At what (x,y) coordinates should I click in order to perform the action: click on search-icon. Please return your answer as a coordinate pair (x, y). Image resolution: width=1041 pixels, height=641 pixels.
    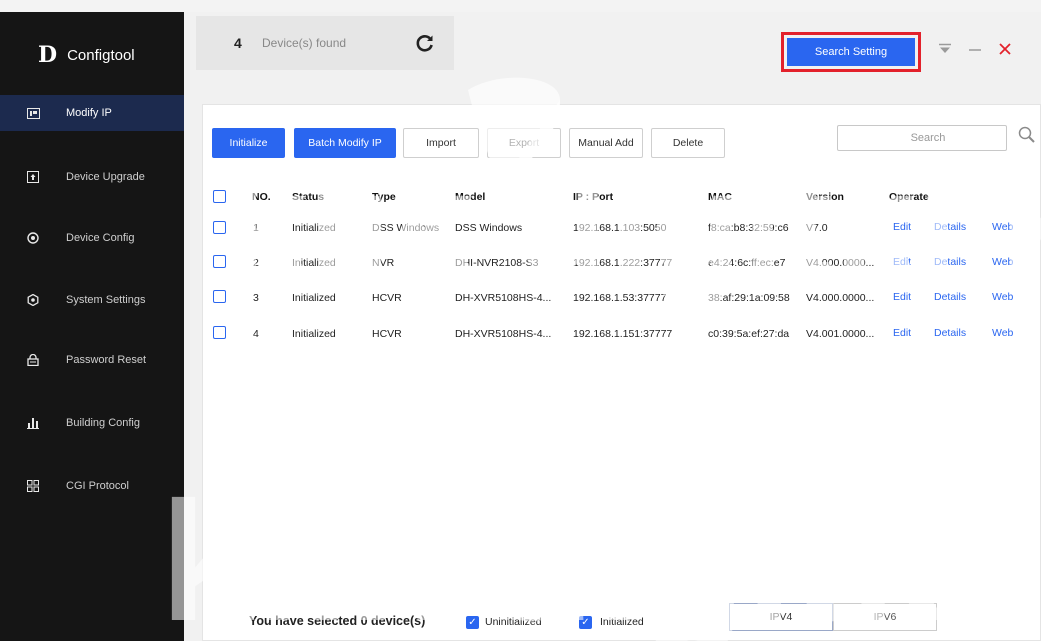
    Looking at the image, I should click on (1027, 135).